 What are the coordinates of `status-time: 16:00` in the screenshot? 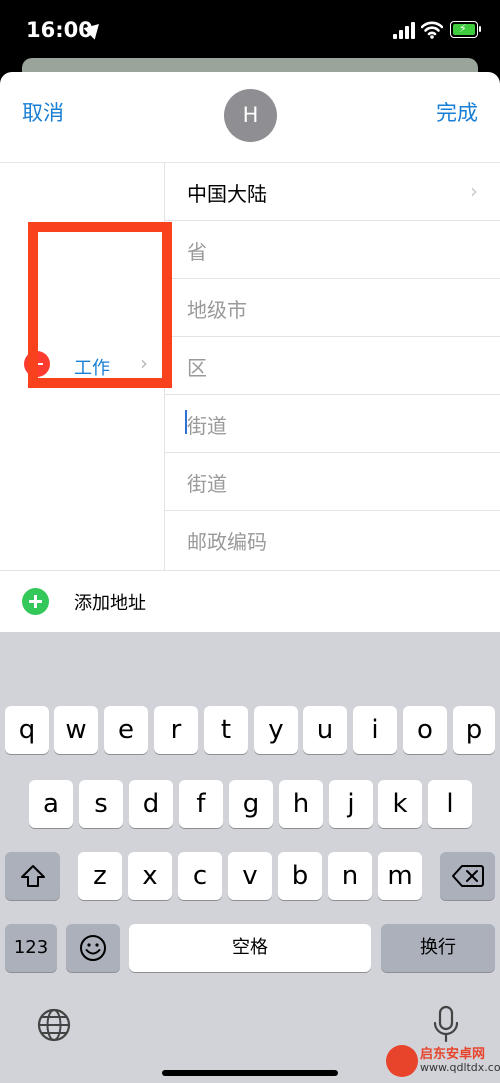 It's located at (59, 30).